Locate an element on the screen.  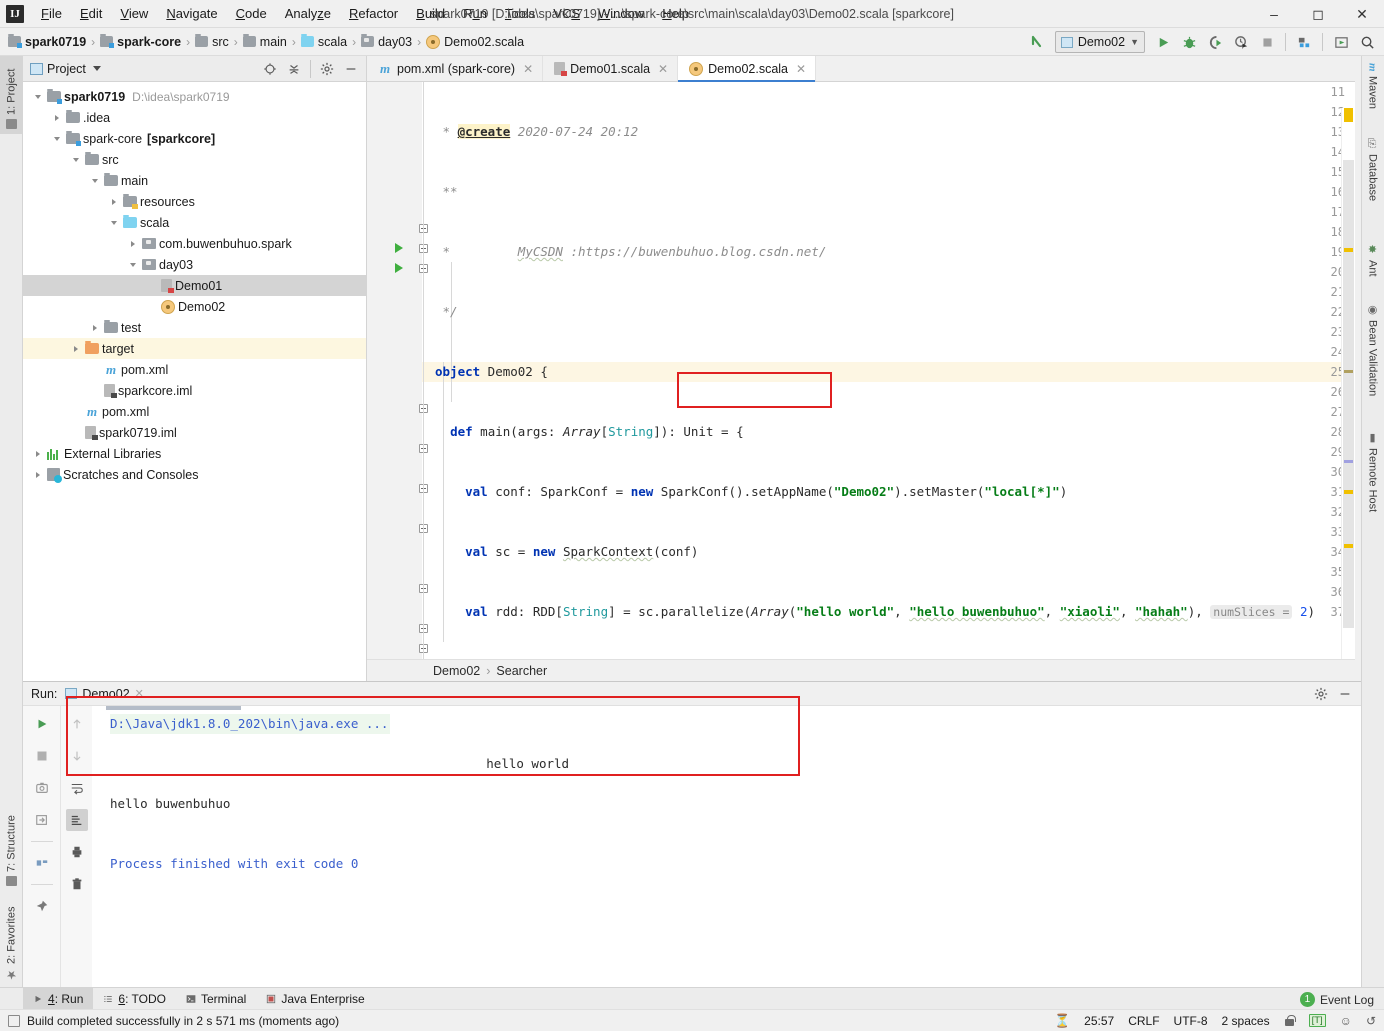
tree-node-pom-xml: m pom.xml is located at coordinates (194, 411).